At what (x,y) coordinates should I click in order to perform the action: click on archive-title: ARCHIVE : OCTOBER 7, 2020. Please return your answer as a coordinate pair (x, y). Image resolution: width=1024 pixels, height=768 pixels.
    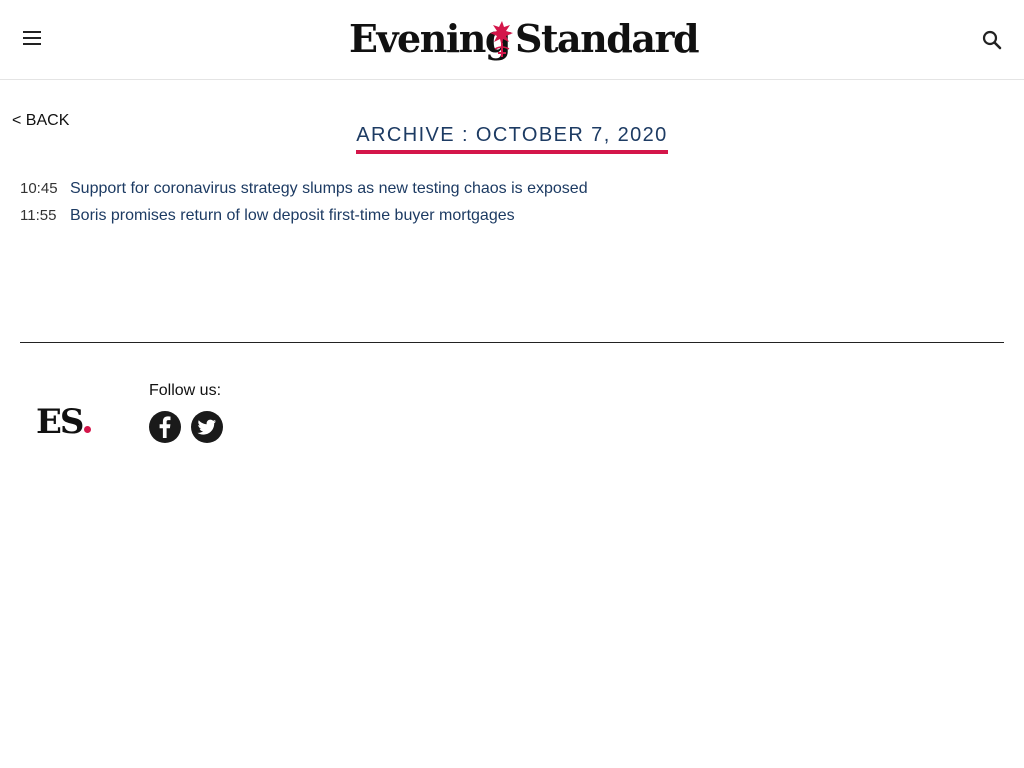
    Looking at the image, I should click on (512, 138).